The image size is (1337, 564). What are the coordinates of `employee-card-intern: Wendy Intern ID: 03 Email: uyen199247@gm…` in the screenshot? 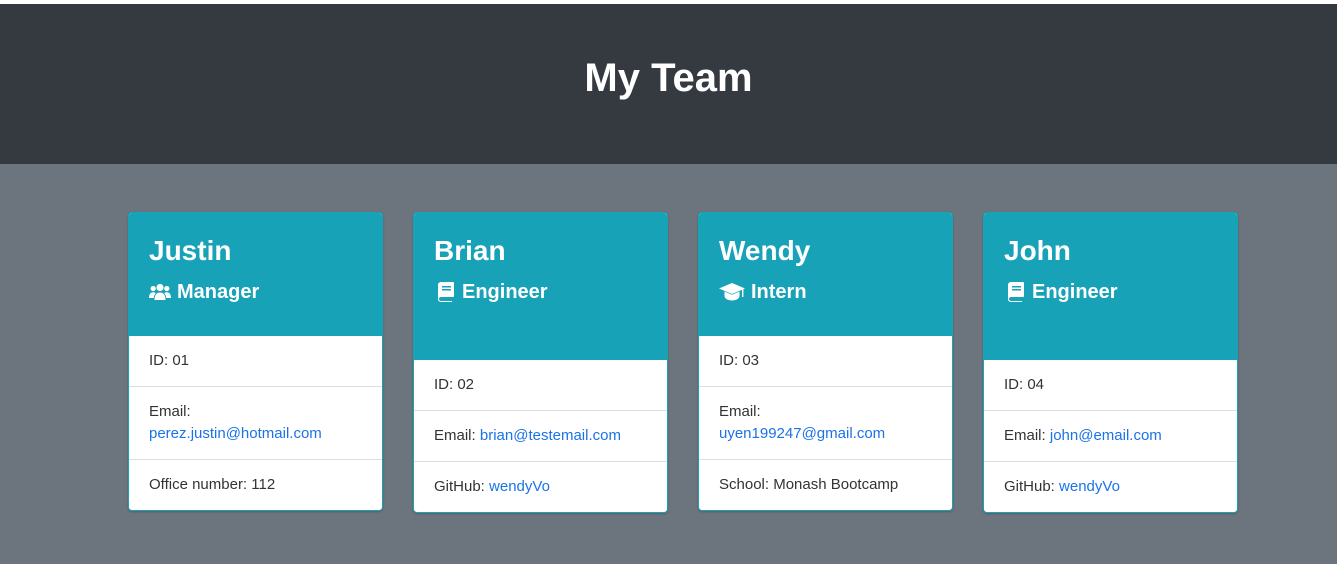 It's located at (825, 361).